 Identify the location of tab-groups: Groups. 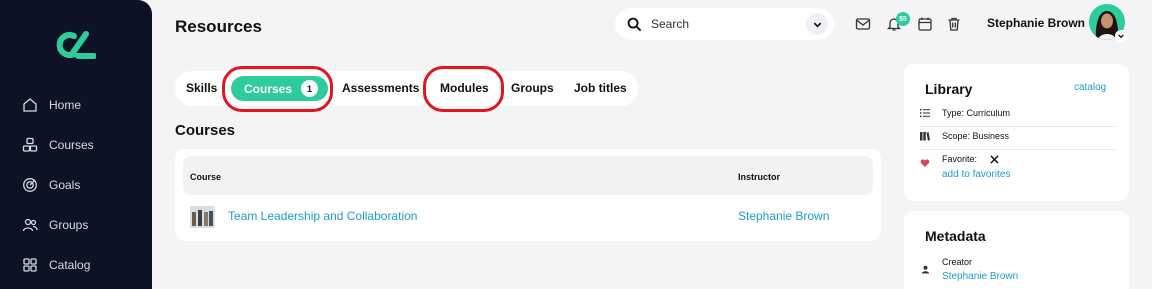
(532, 88).